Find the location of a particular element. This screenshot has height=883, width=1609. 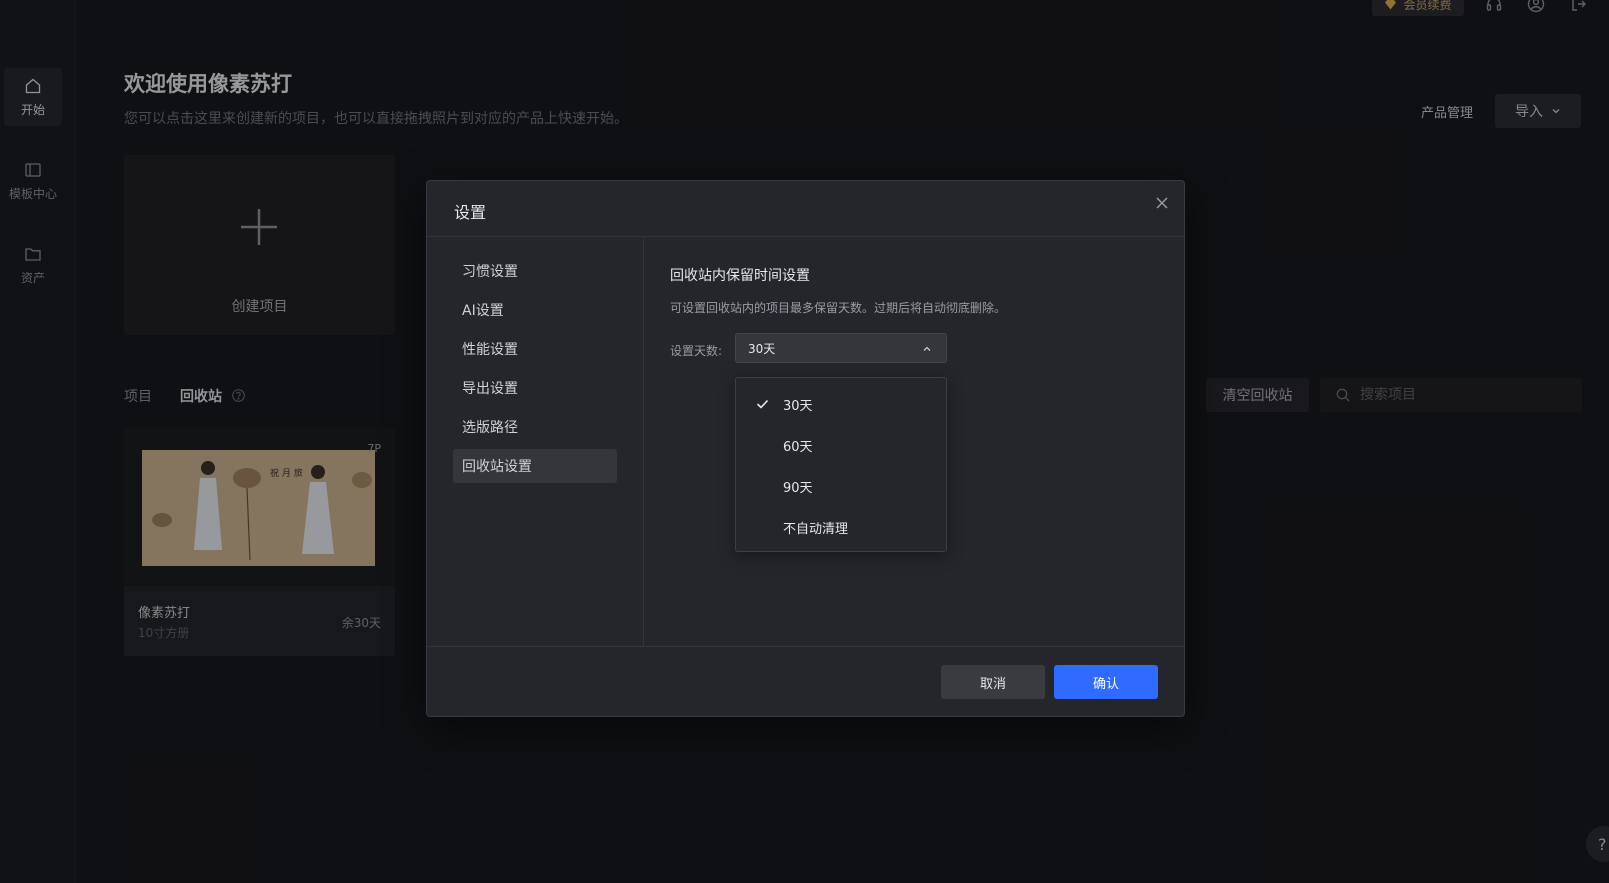

dropdown-option-90: 90天 is located at coordinates (841, 486).